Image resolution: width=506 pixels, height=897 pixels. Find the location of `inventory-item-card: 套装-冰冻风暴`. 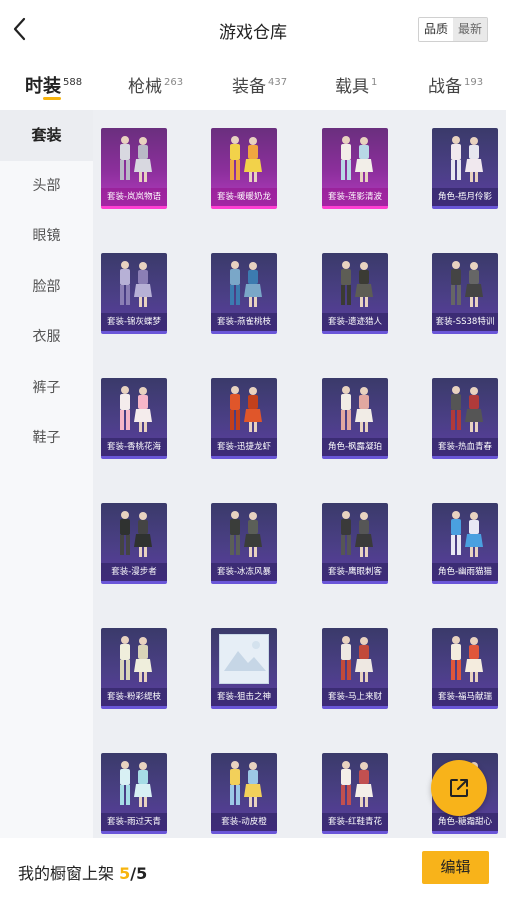

inventory-item-card: 套装-冰冻风暴 is located at coordinates (244, 543).